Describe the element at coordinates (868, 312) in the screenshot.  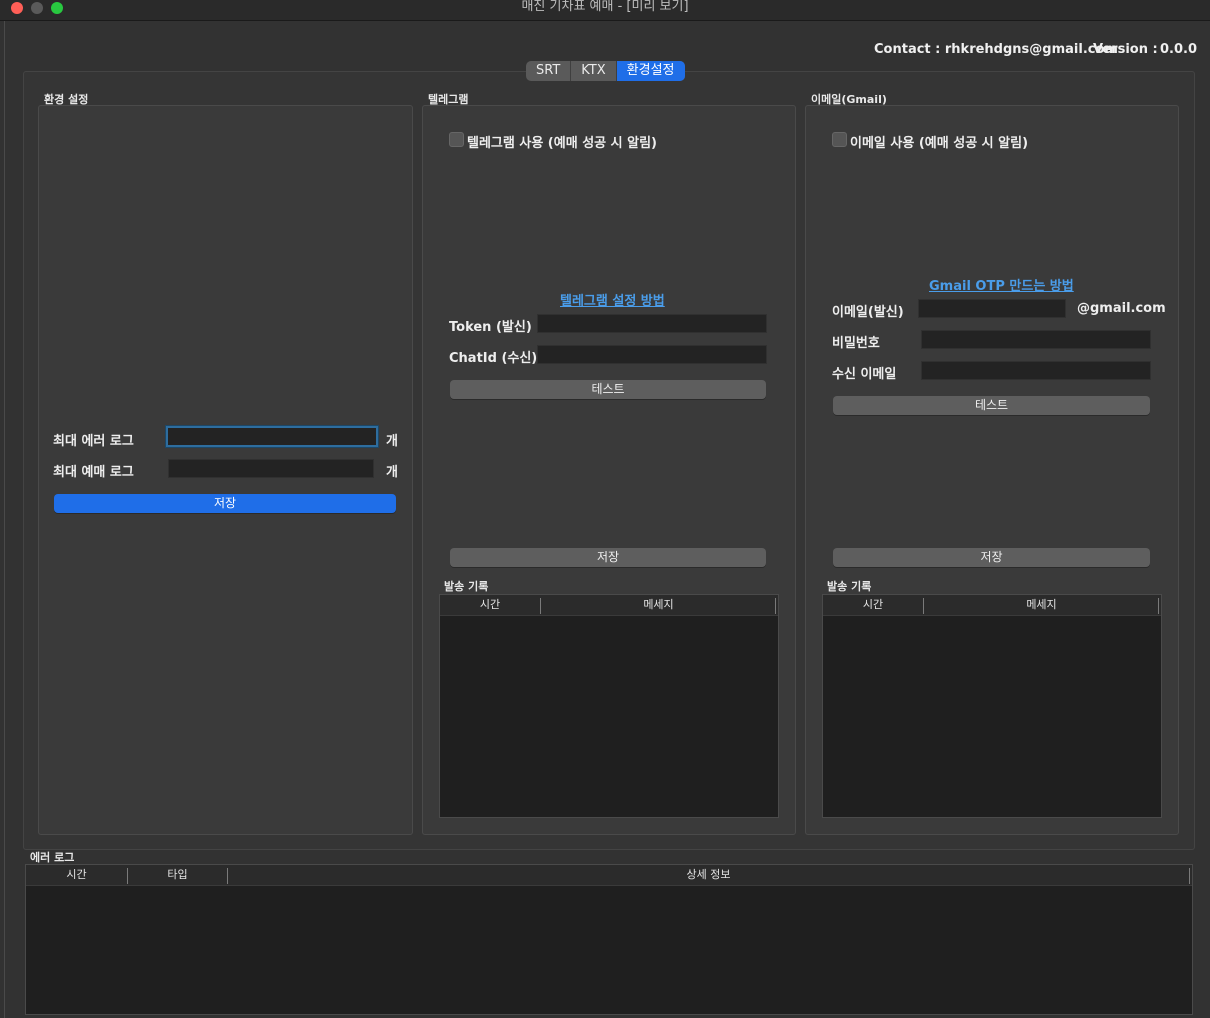
I see `email-sender-label: 이메일(발신)` at that location.